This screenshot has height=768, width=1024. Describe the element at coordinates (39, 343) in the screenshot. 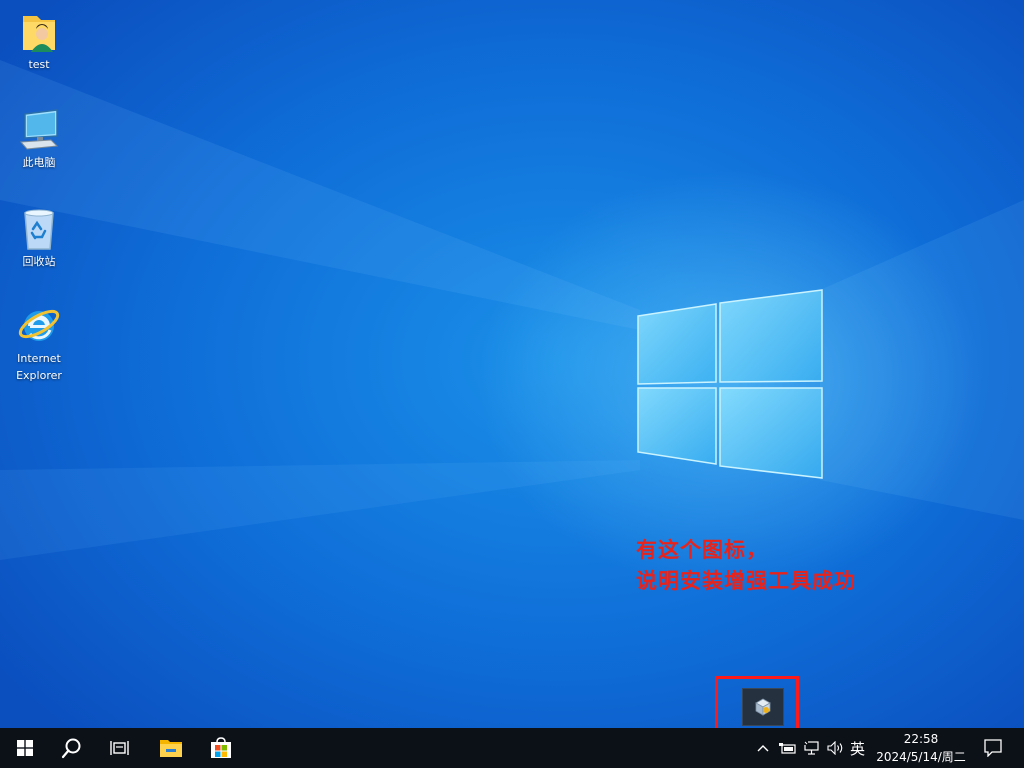

I see `desktop-icon-internet-explorer: Internet Explorer` at that location.